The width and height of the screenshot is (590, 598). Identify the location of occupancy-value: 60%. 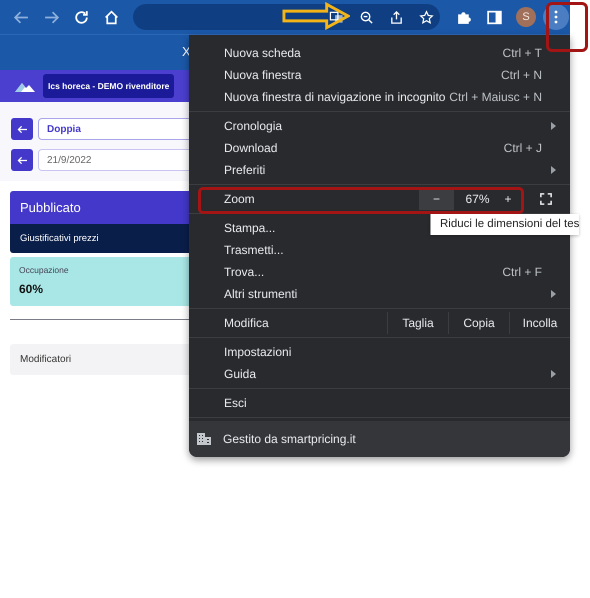
(31, 289).